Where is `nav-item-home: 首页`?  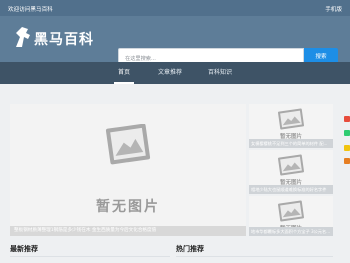 nav-item-home: 首页 is located at coordinates (124, 73).